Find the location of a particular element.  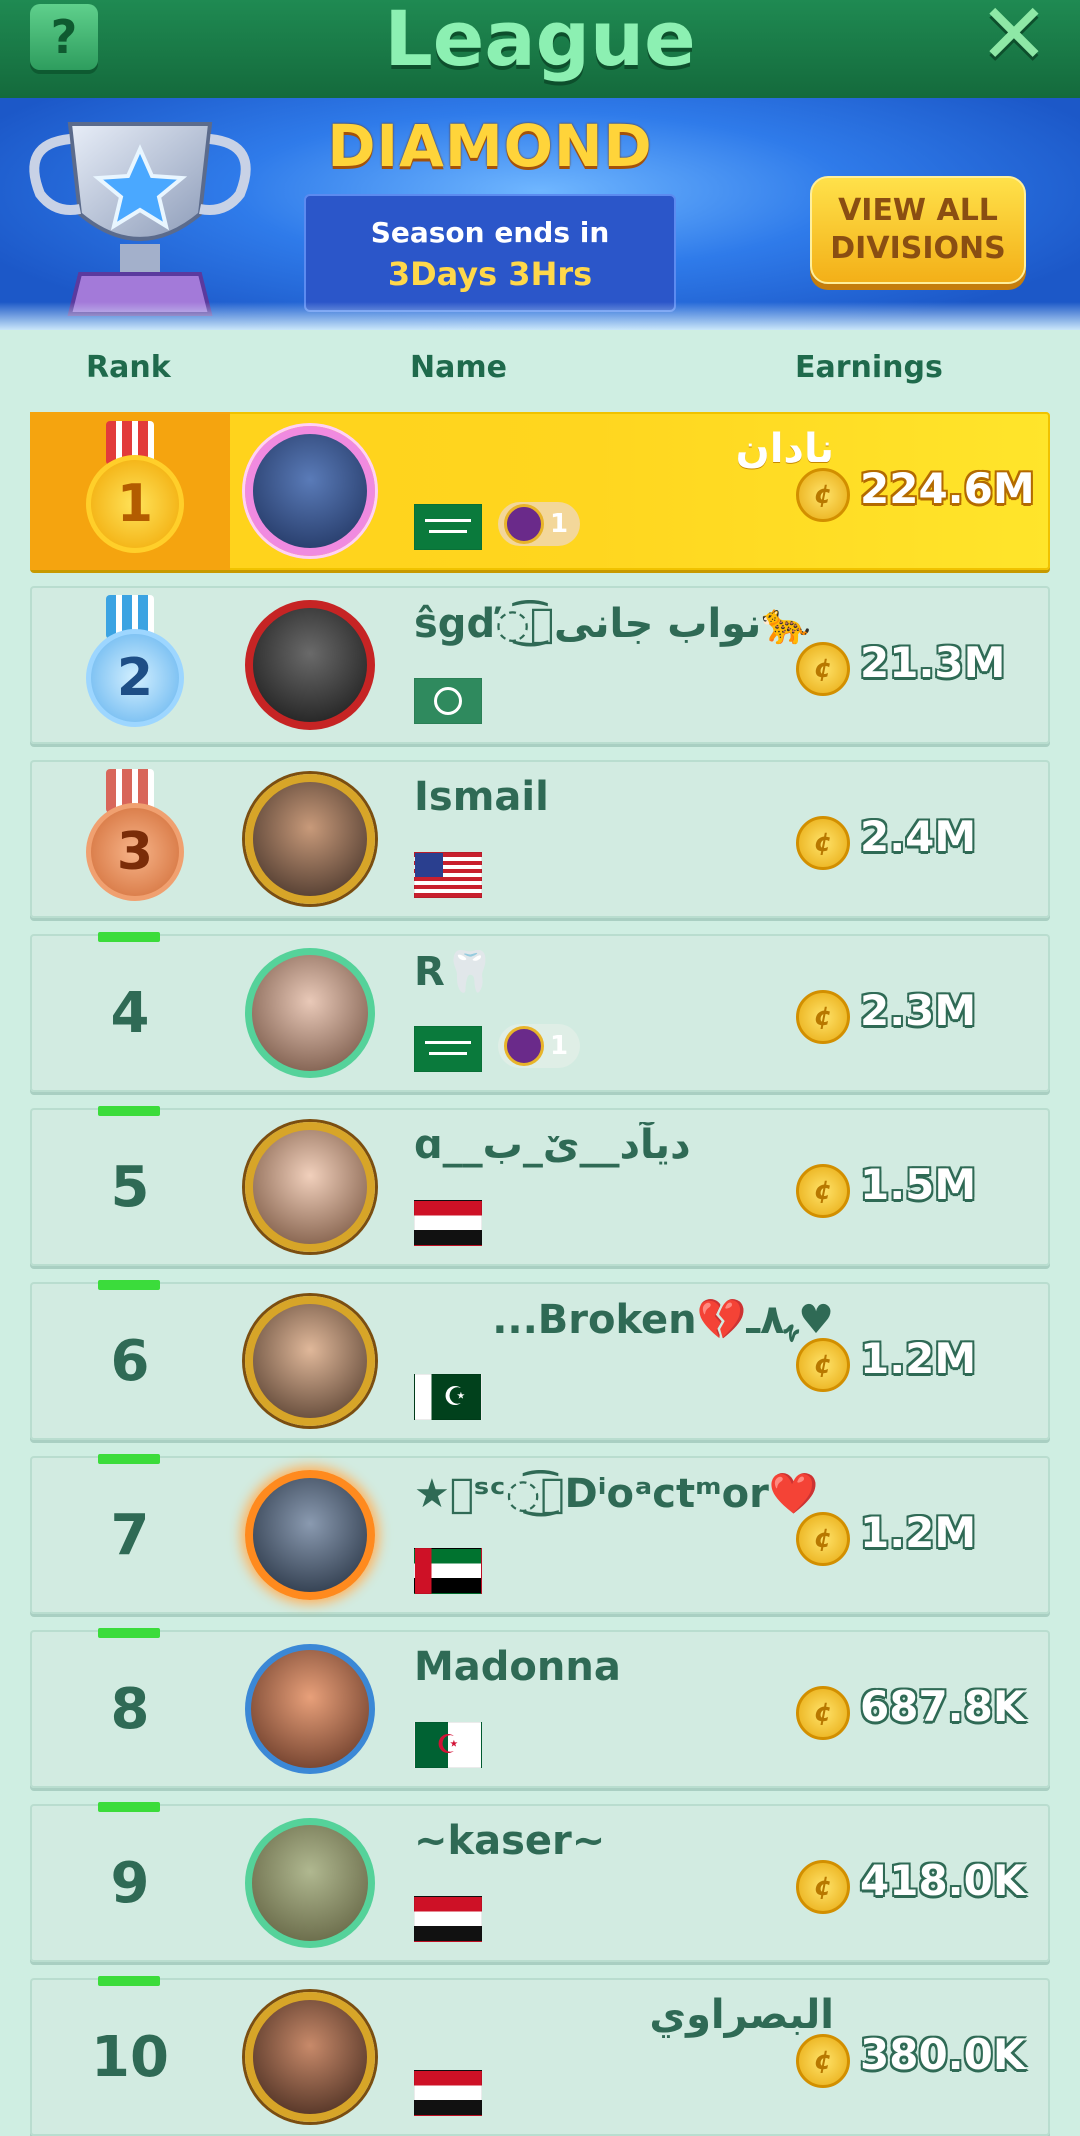

close-button: ✕ is located at coordinates (1014, 38).